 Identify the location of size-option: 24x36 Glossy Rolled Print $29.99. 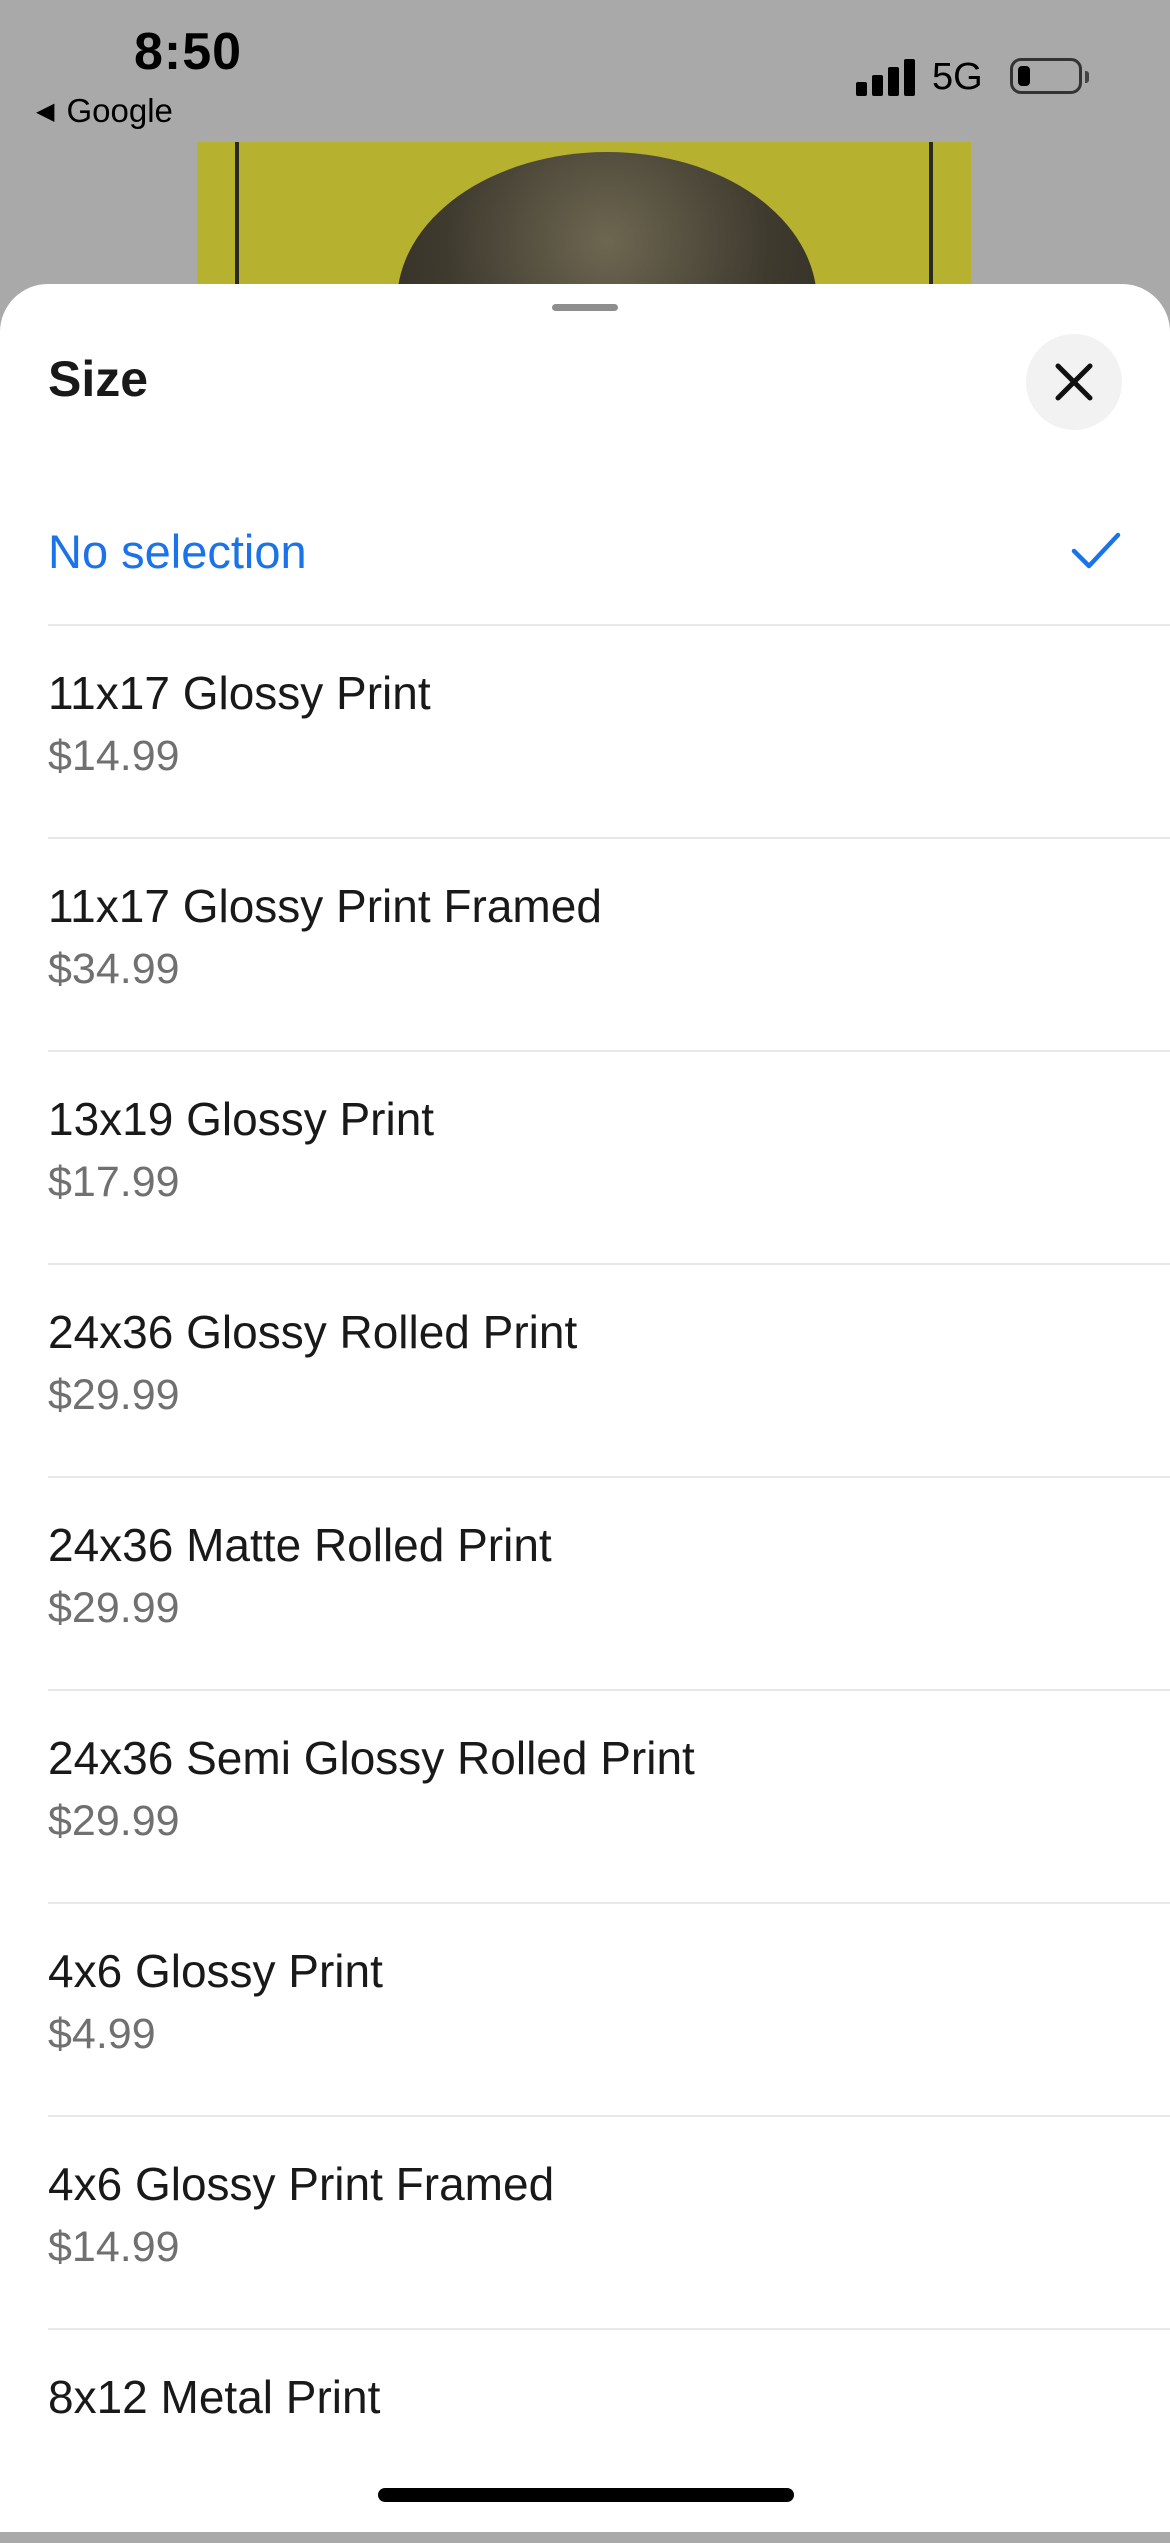
(609, 1371).